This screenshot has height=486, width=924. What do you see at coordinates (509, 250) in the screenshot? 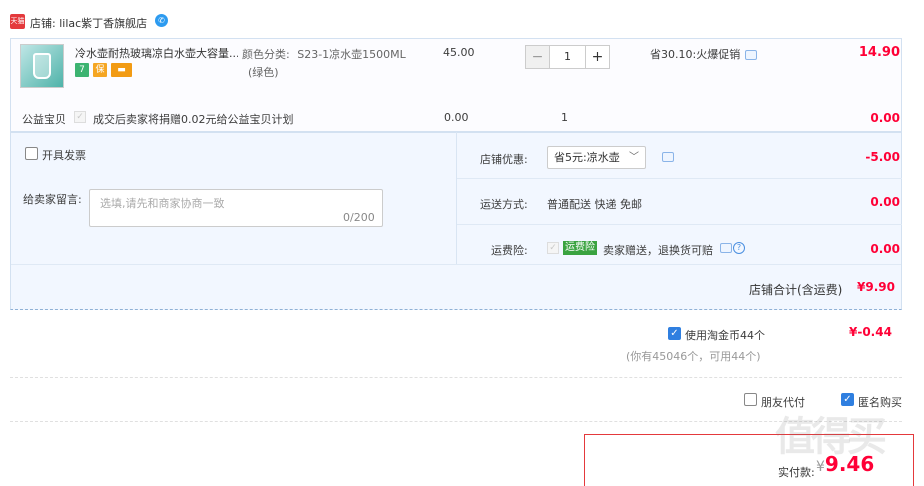
I see `insurance-label: 运费险:` at bounding box center [509, 250].